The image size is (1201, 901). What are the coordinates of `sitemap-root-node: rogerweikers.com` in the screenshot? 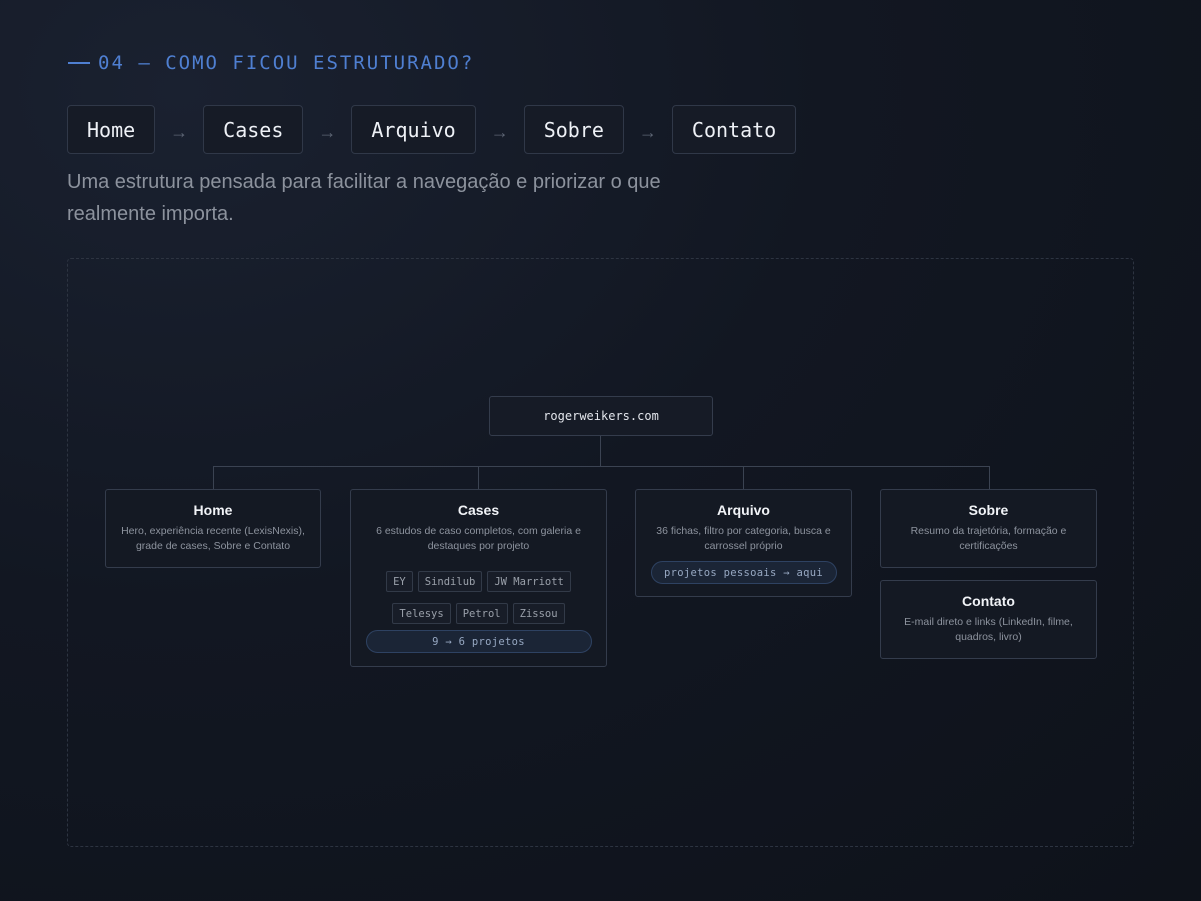 It's located at (601, 416).